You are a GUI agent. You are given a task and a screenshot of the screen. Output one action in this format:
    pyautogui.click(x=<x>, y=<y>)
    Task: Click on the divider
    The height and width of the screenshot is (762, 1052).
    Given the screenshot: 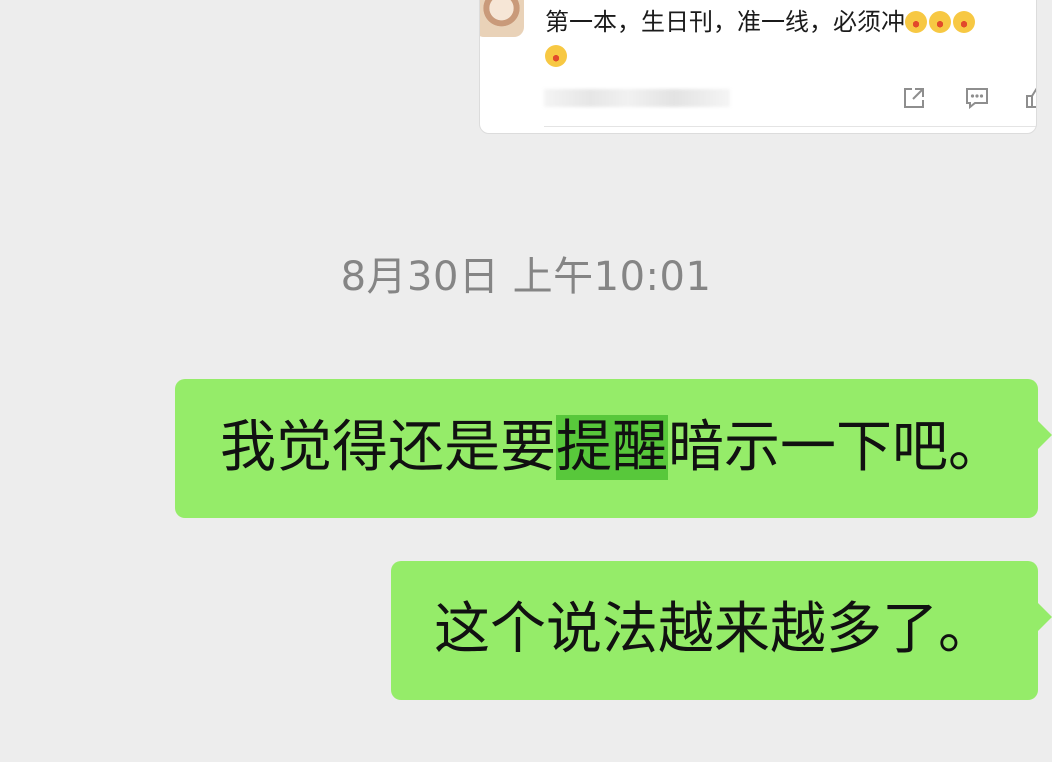 What is the action you would take?
    pyautogui.click(x=790, y=126)
    